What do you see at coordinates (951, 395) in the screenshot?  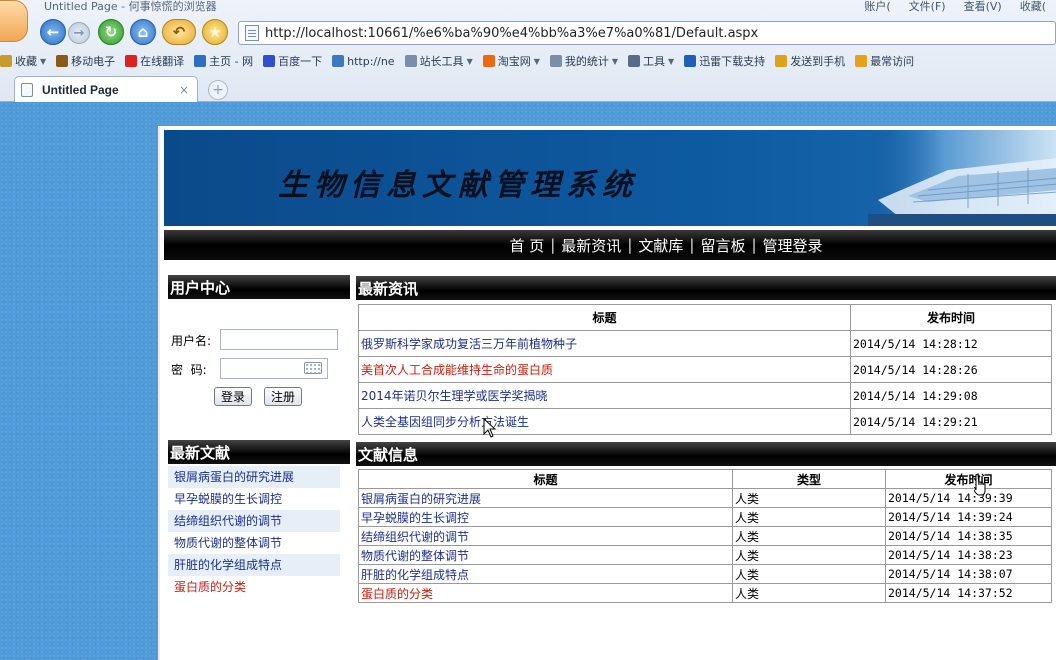 I see `news-time-cell: 2014/5/14 14:29:08` at bounding box center [951, 395].